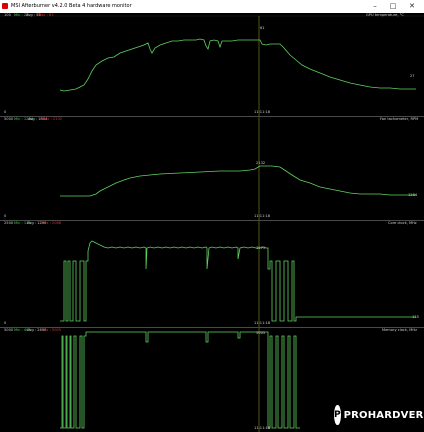 The image size is (424, 432). What do you see at coordinates (261, 248) in the screenshot?
I see `cursor-value: 1971` at bounding box center [261, 248].